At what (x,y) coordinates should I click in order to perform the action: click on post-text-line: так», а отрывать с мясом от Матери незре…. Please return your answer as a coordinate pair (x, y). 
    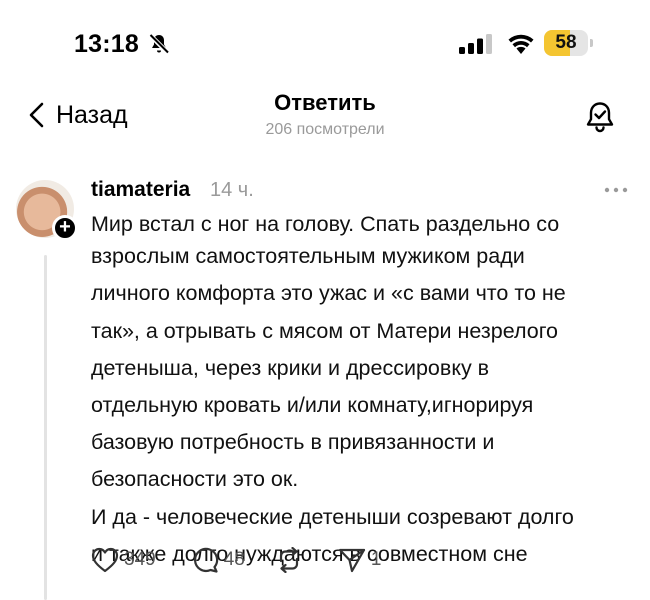
    Looking at the image, I should click on (325, 330).